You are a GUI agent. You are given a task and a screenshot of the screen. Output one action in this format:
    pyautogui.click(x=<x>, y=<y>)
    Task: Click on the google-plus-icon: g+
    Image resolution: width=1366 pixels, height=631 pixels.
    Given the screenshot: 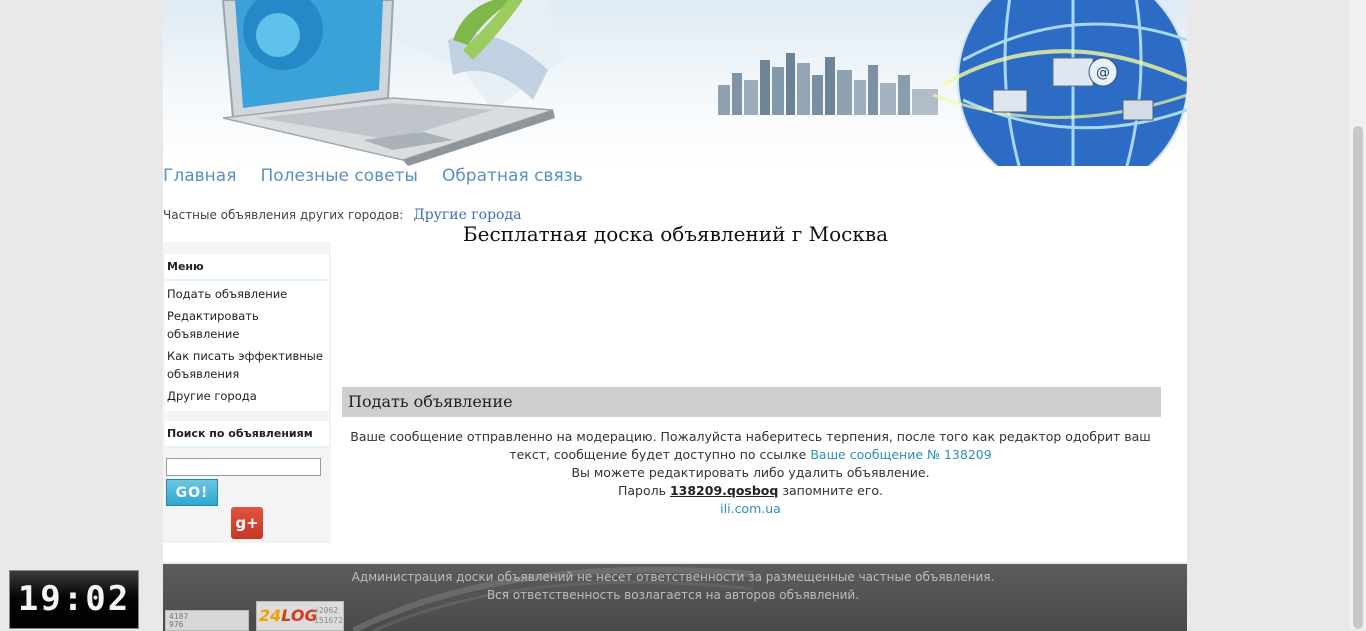 What is the action you would take?
    pyautogui.click(x=247, y=523)
    